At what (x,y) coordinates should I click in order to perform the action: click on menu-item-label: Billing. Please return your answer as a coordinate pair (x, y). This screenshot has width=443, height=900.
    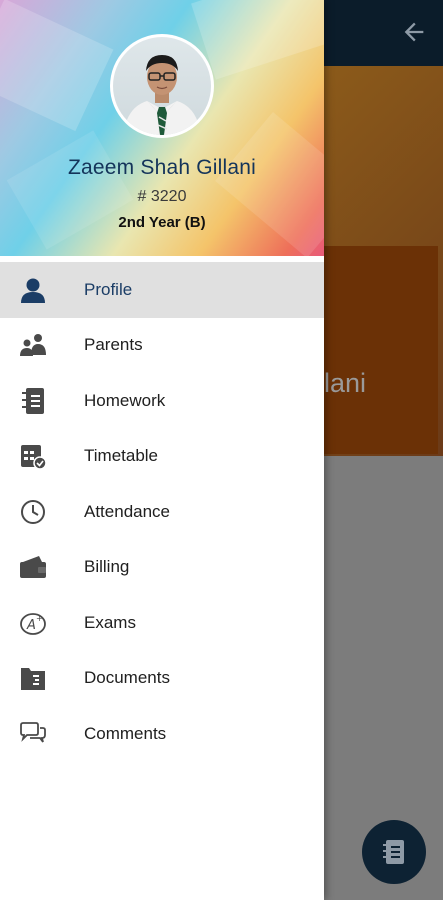
    Looking at the image, I should click on (107, 567).